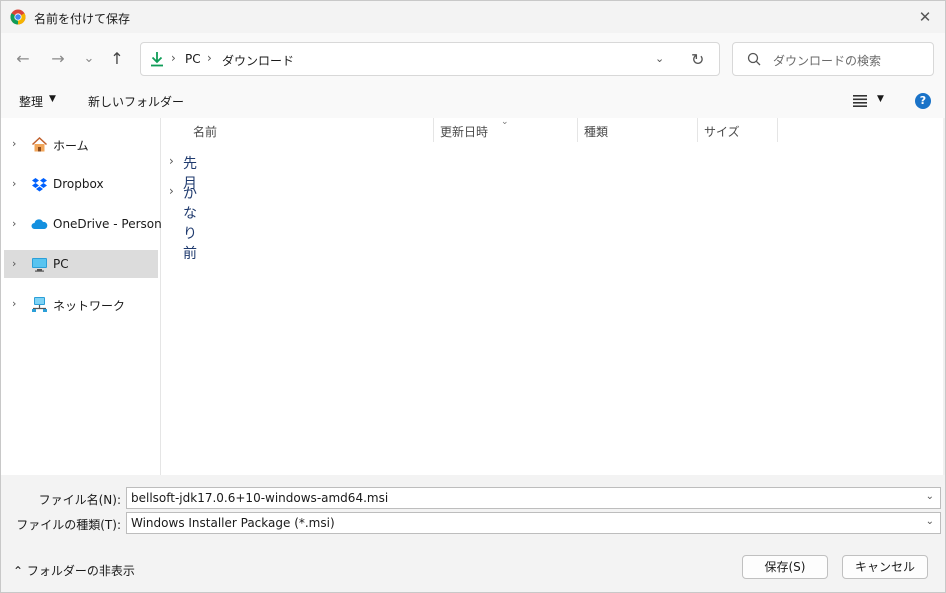  Describe the element at coordinates (430, 59) in the screenshot. I see `address-bar: › PC › ダウンロード ⌄ ↻` at that location.